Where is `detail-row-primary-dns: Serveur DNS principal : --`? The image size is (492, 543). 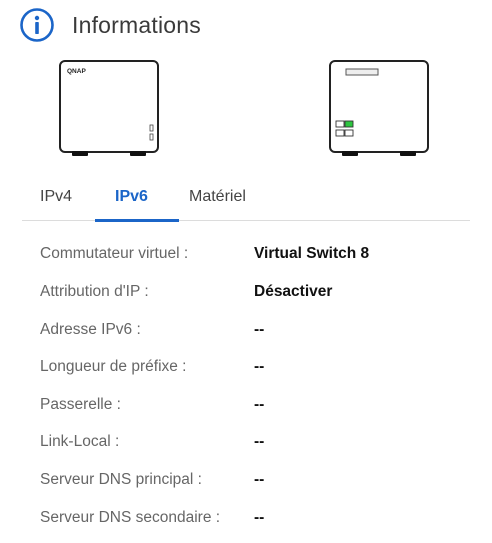 detail-row-primary-dns: Serveur DNS principal : -- is located at coordinates (260, 480).